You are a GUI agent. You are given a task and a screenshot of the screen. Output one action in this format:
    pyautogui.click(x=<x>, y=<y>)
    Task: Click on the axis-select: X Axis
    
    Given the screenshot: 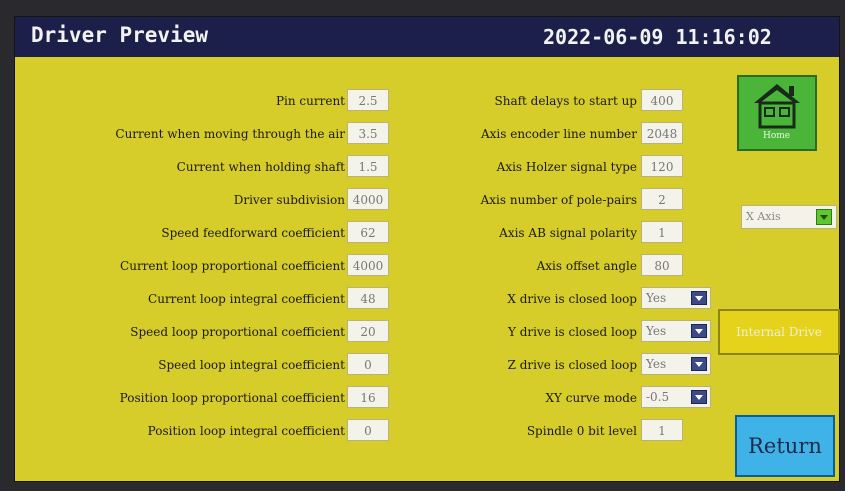 What is the action you would take?
    pyautogui.click(x=789, y=217)
    